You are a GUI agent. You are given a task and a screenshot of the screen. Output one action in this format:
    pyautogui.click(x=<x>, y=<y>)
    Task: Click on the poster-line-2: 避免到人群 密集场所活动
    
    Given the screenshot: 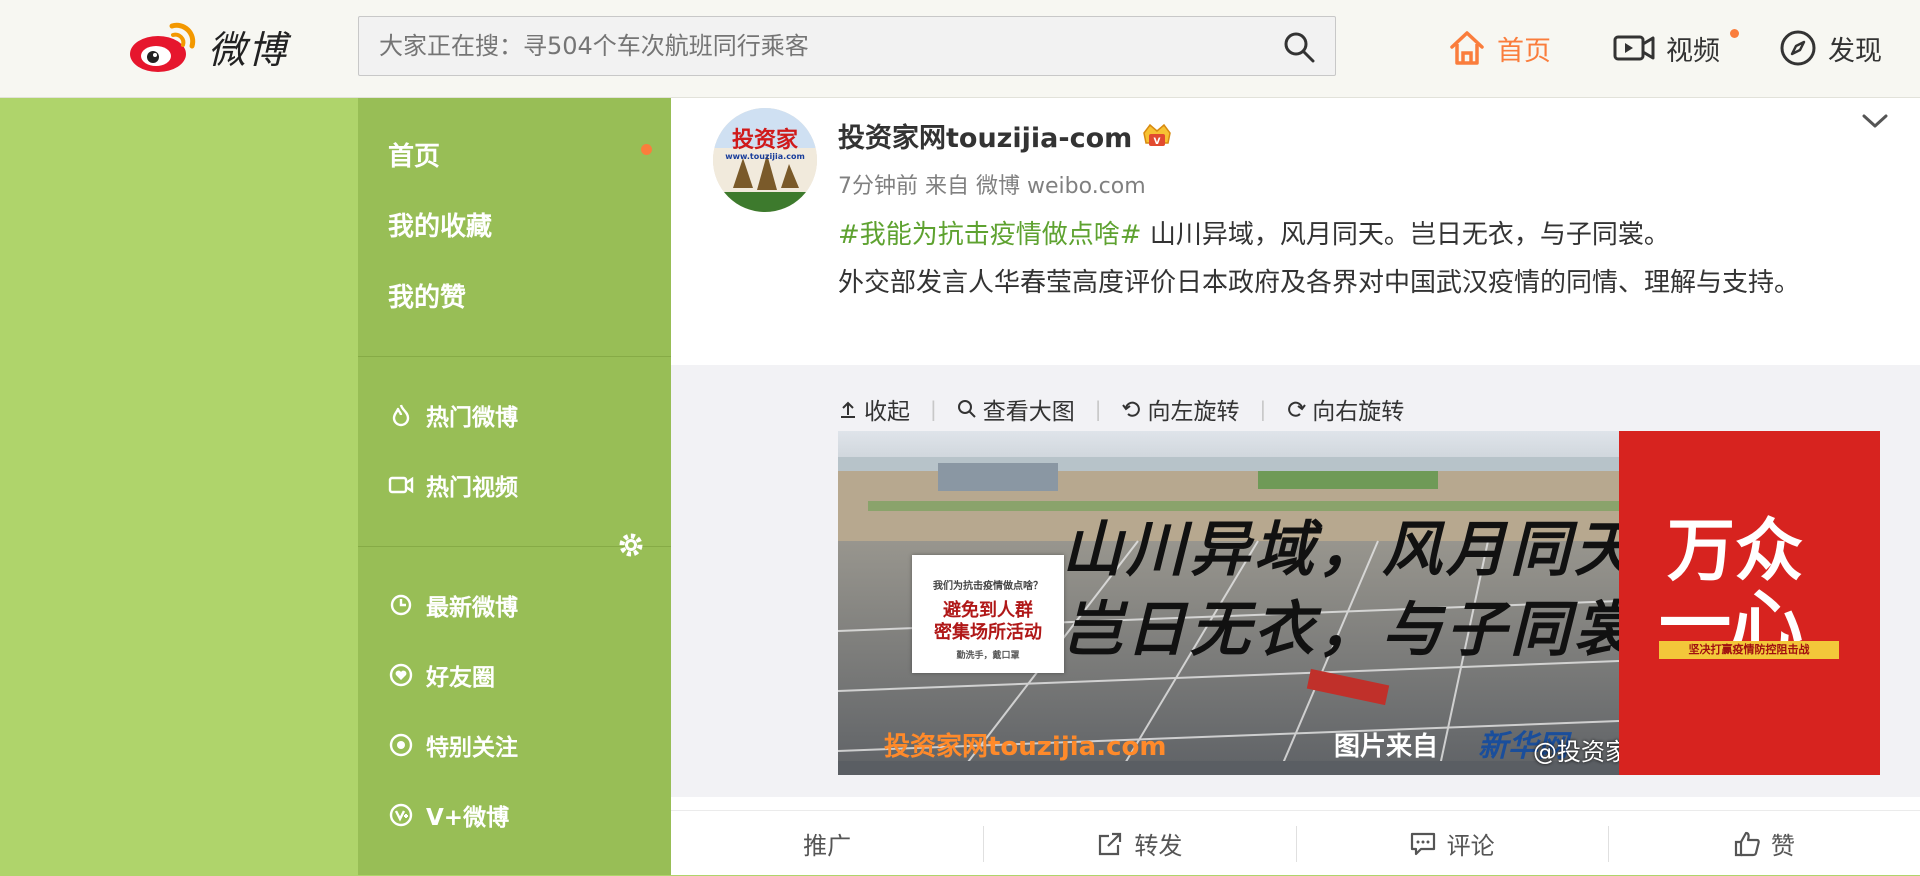 What is the action you would take?
    pyautogui.click(x=988, y=621)
    